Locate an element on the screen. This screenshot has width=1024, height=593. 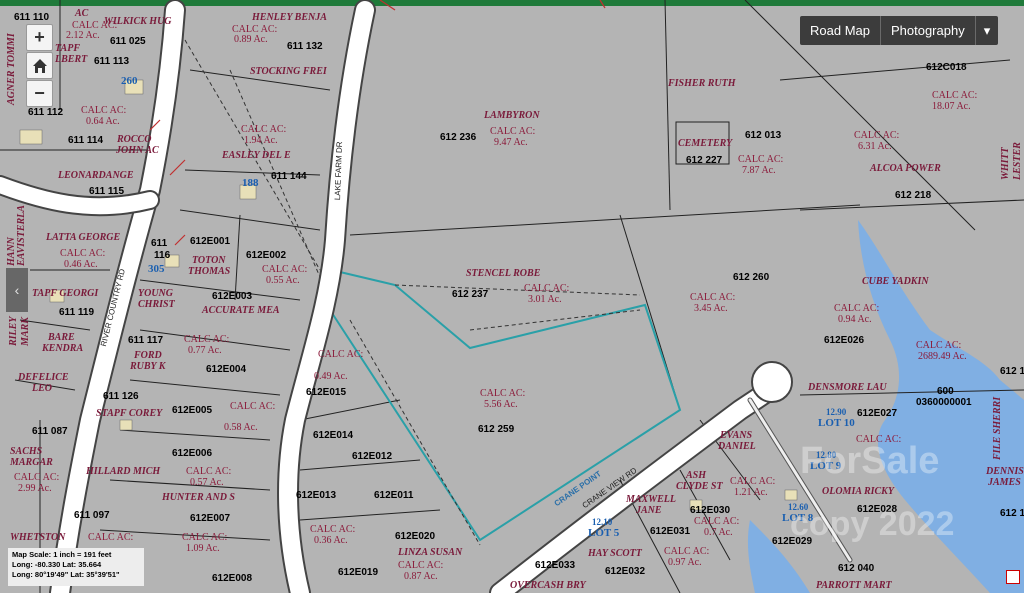
address-number: 305 is located at coordinates (156, 269).